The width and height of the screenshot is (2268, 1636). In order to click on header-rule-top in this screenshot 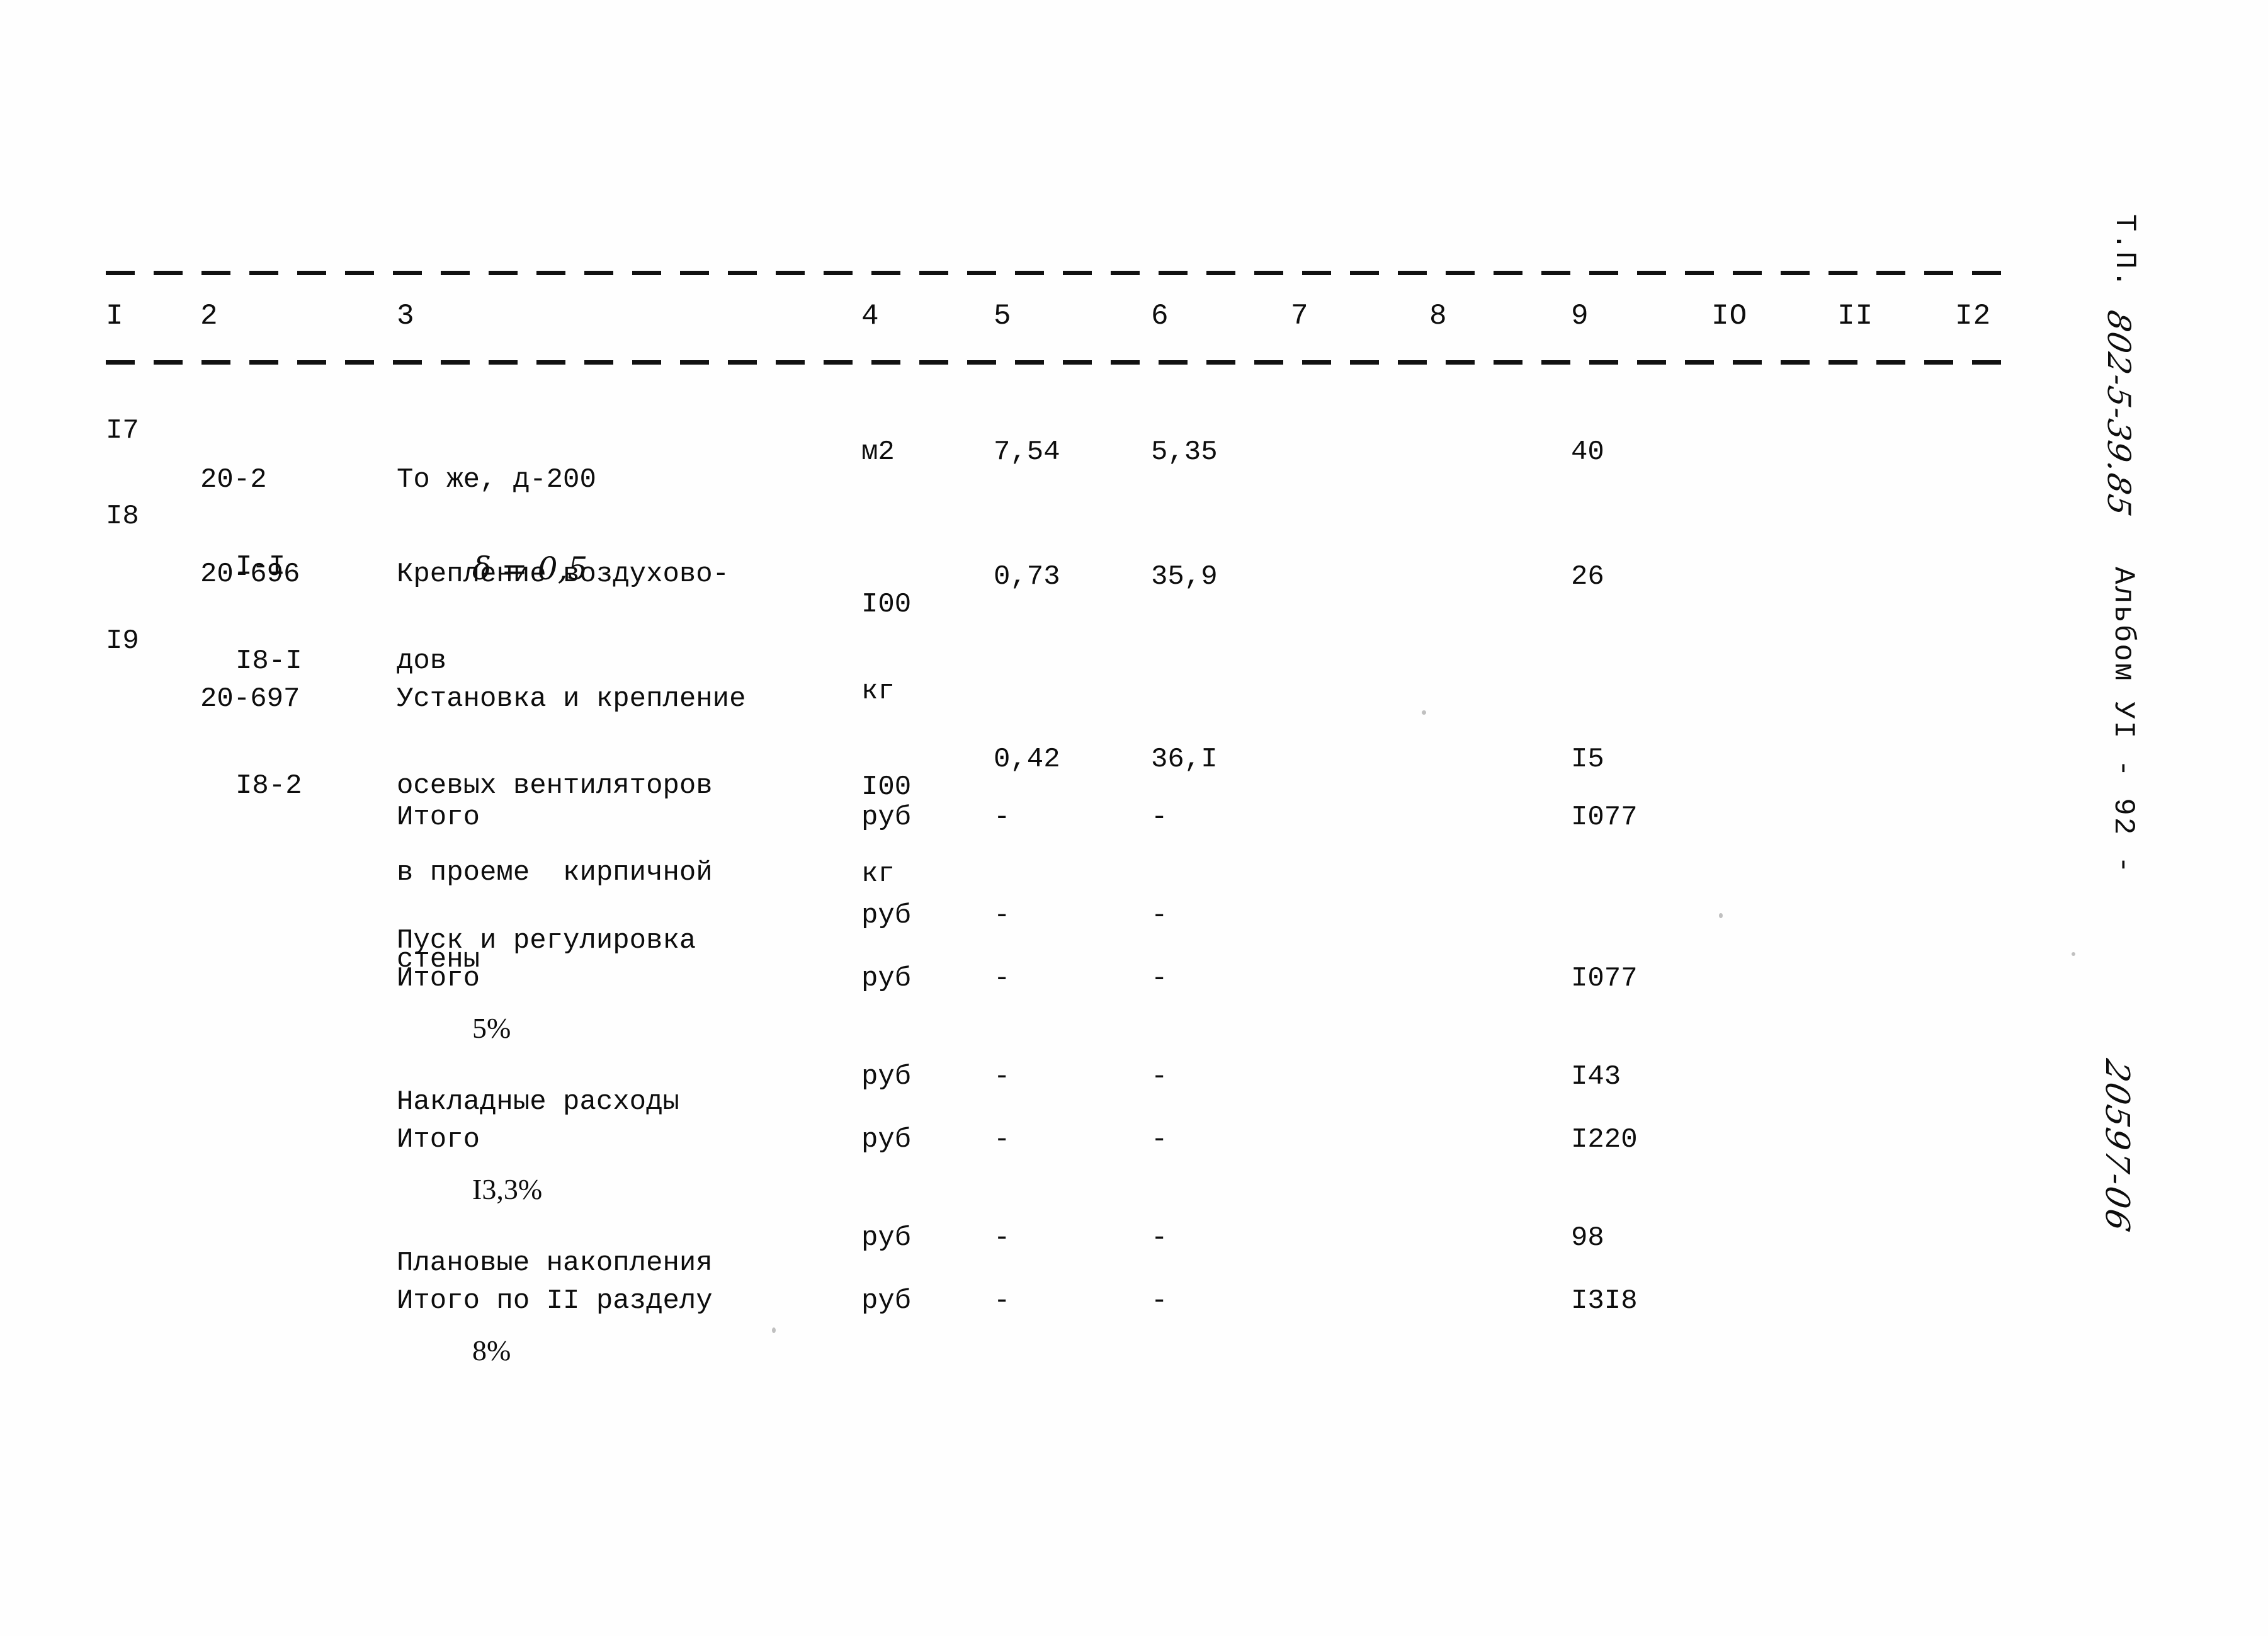, I will do `click(1062, 273)`.